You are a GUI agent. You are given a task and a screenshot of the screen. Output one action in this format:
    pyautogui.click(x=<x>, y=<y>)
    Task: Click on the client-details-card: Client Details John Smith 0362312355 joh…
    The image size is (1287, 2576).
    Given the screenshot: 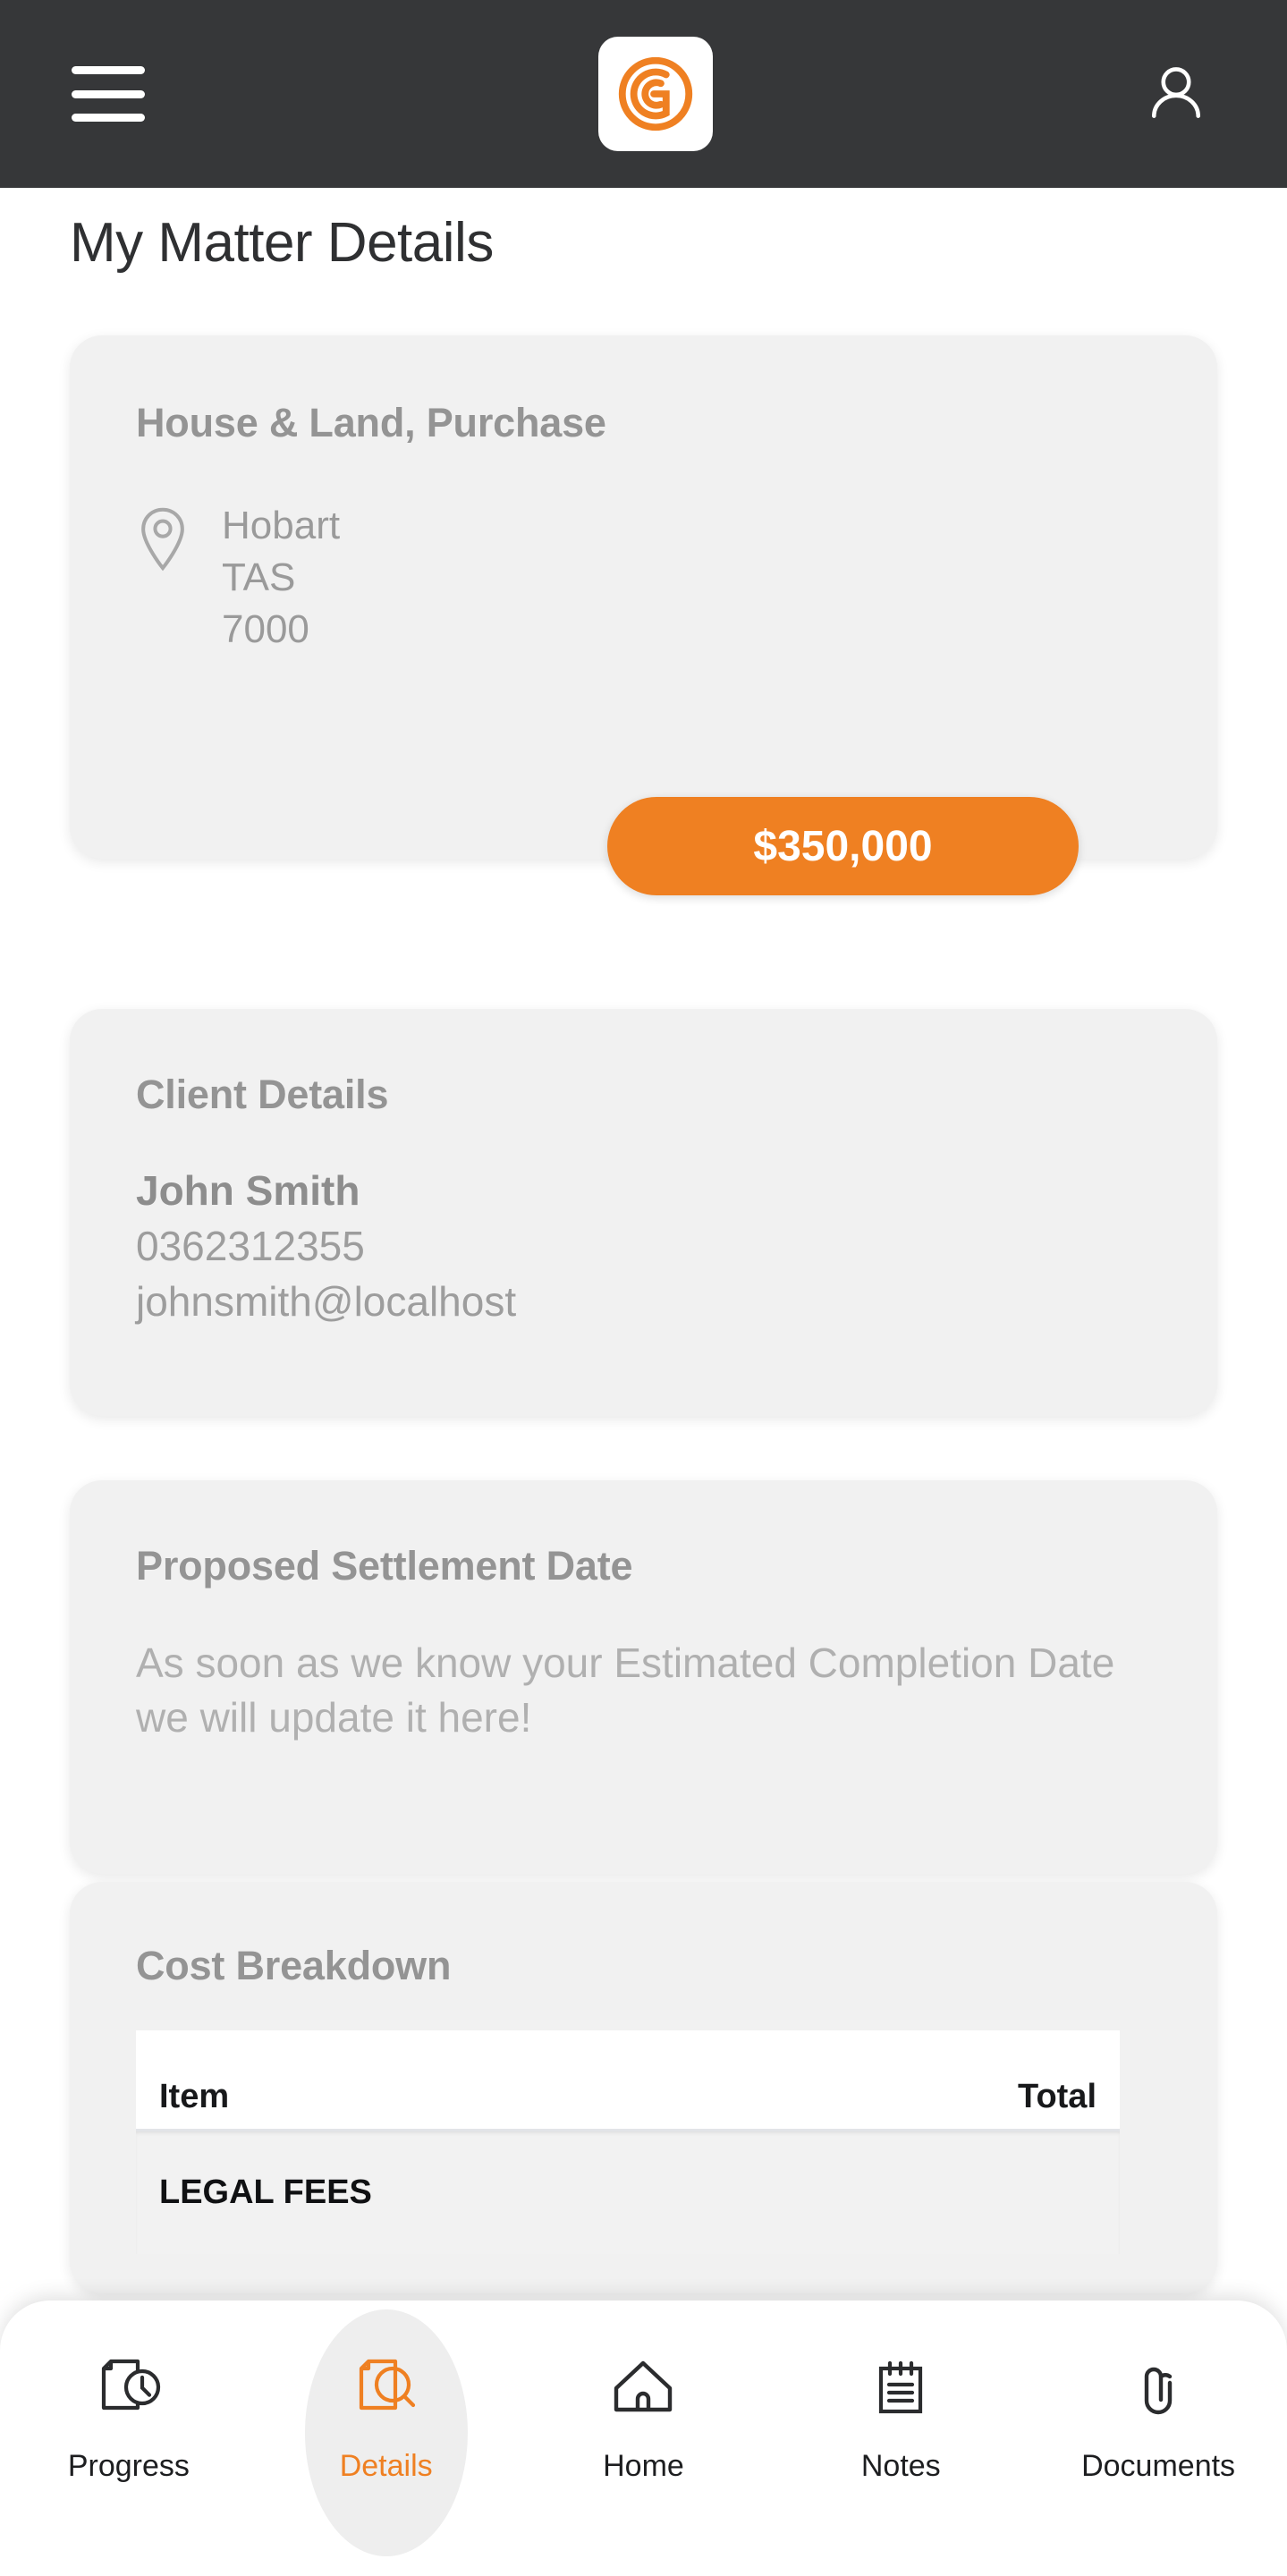 What is the action you would take?
    pyautogui.click(x=643, y=1212)
    